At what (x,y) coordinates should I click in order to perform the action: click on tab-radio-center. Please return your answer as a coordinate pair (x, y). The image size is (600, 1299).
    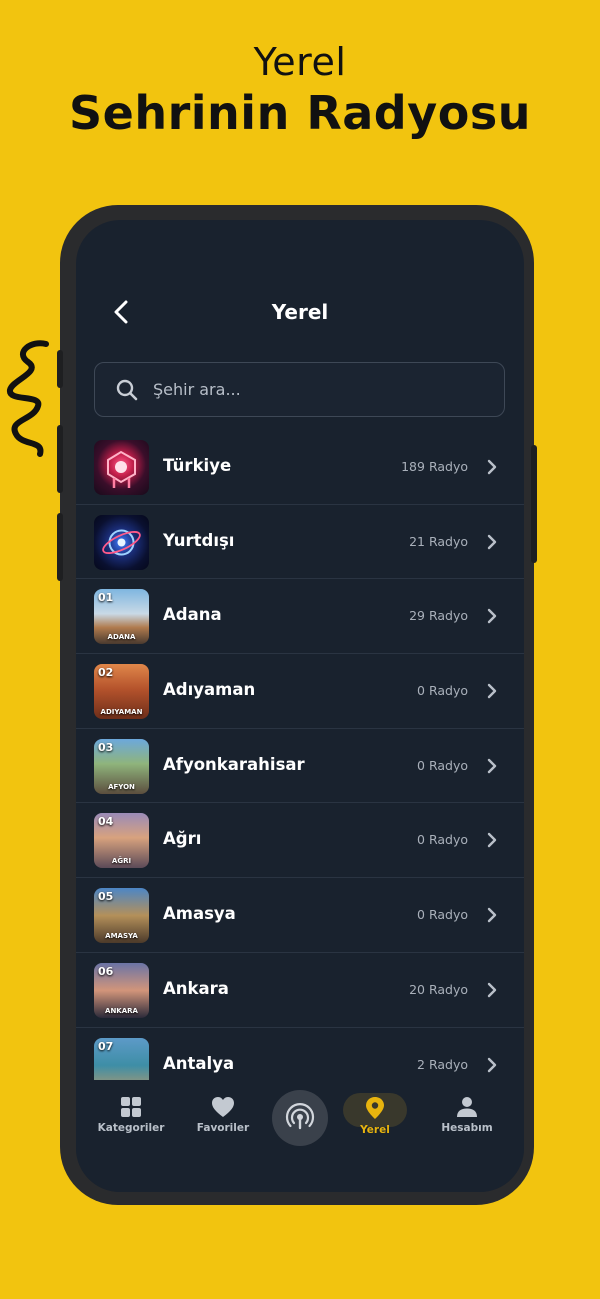
    Looking at the image, I should click on (300, 1118).